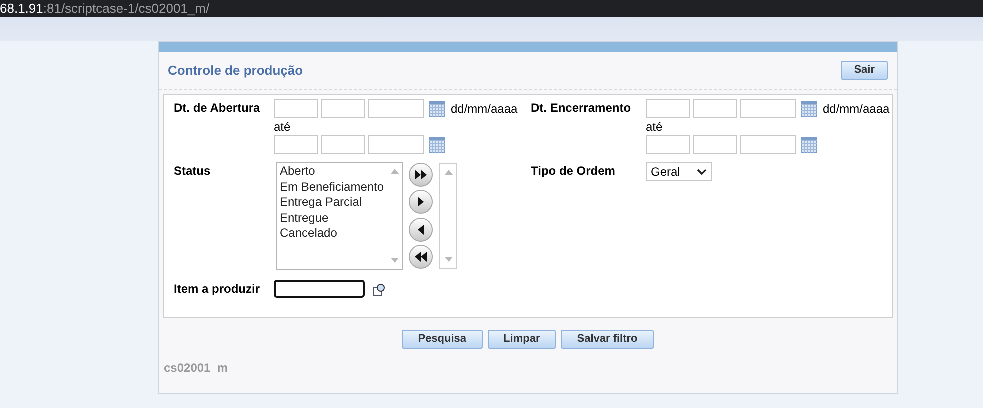  I want to click on url-text: 68.1.91:81/scriptcase-1/cs02001_m/, so click(105, 8).